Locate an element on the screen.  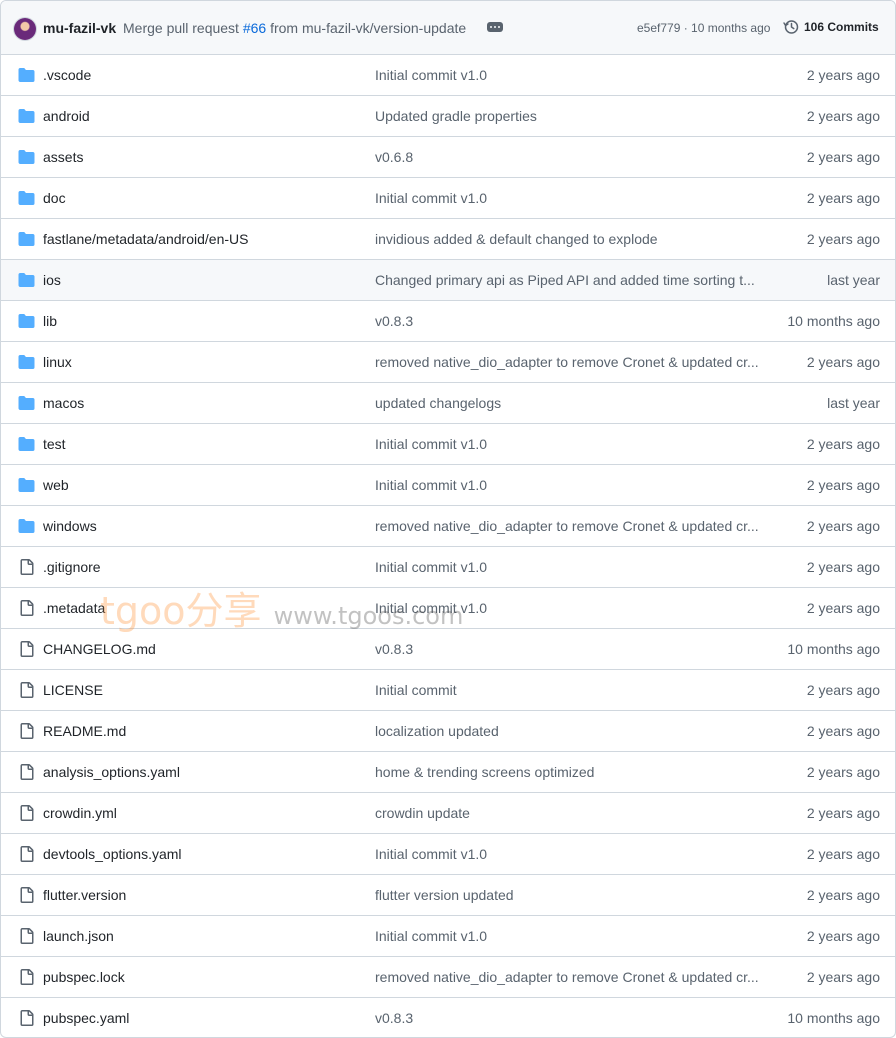
file-row: .metadata Initial commit v1.0 2 years ago is located at coordinates (448, 608).